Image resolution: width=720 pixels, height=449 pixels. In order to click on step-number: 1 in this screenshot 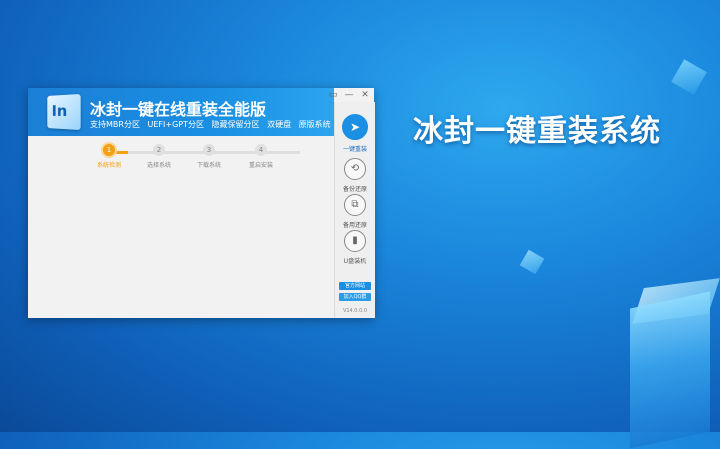, I will do `click(109, 150)`.